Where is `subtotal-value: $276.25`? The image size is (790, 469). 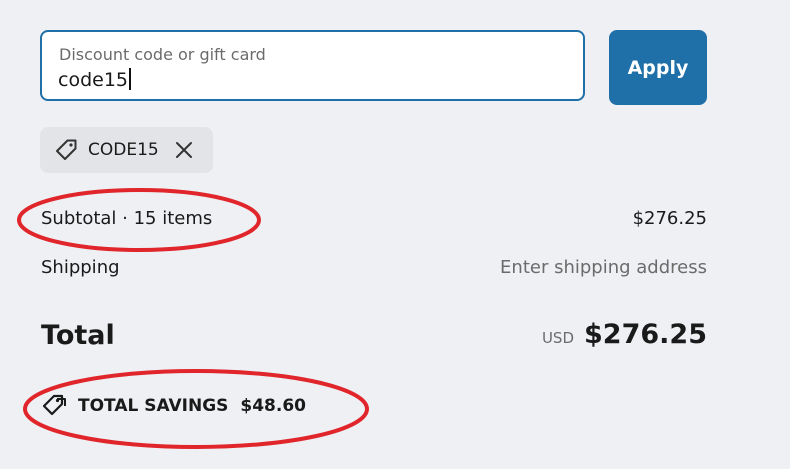
subtotal-value: $276.25 is located at coordinates (669, 218).